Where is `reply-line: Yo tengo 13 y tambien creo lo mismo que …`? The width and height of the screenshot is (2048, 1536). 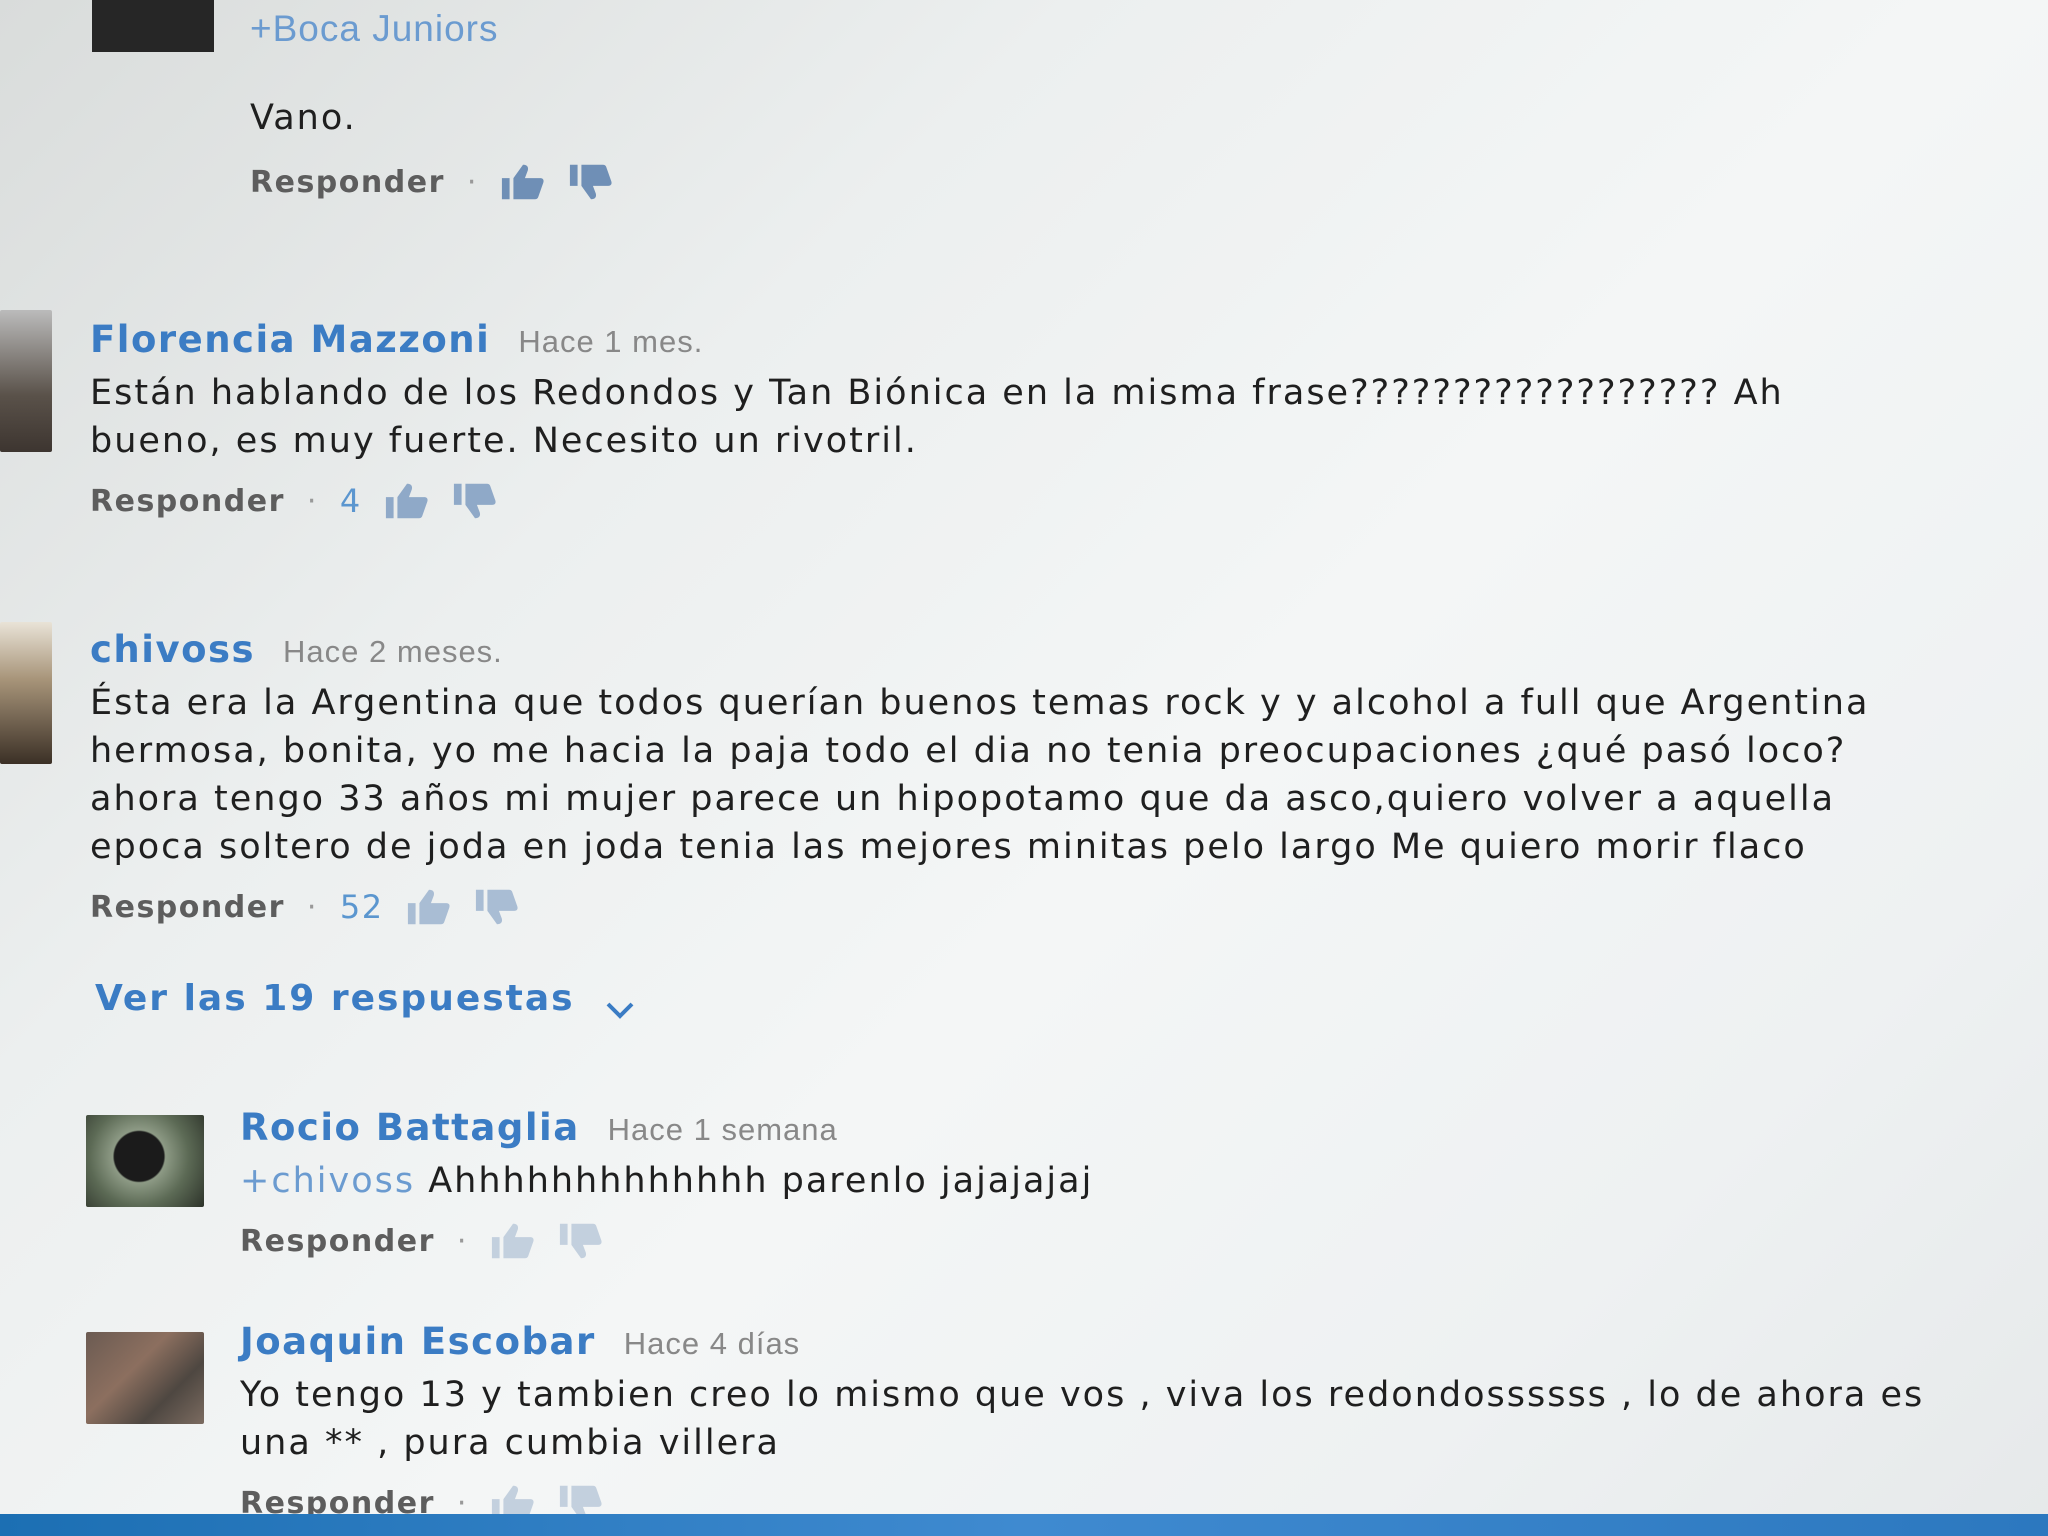
reply-line: Yo tengo 13 y tambien creo lo mismo que … is located at coordinates (1082, 1395).